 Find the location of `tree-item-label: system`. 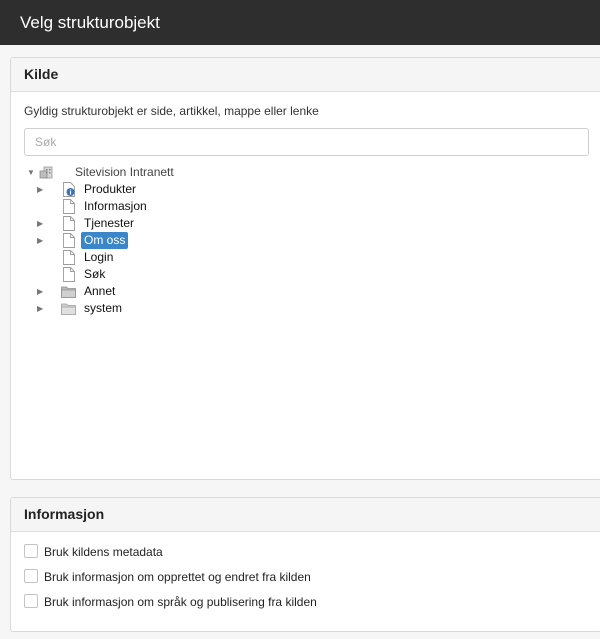

tree-item-label: system is located at coordinates (103, 308).